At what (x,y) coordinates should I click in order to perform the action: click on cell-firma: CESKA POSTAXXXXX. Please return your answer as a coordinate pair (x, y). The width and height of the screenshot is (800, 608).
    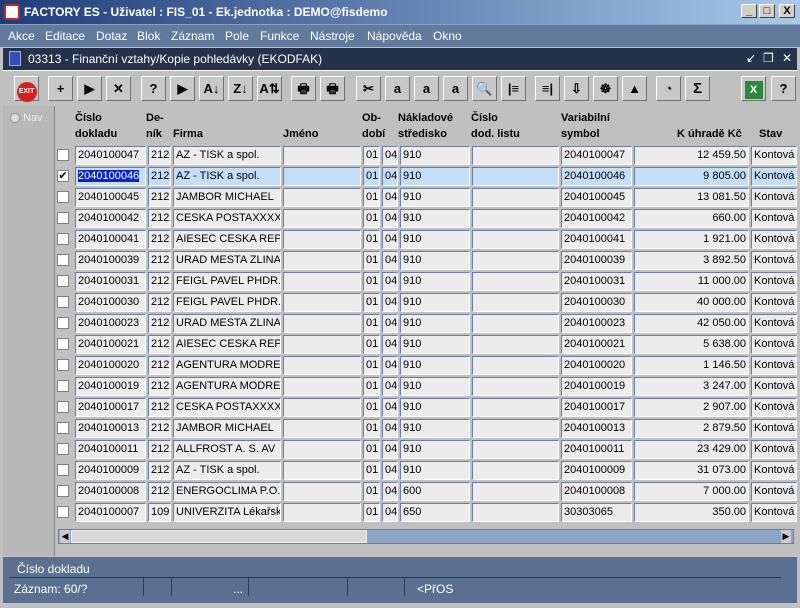
    Looking at the image, I should click on (227, 218).